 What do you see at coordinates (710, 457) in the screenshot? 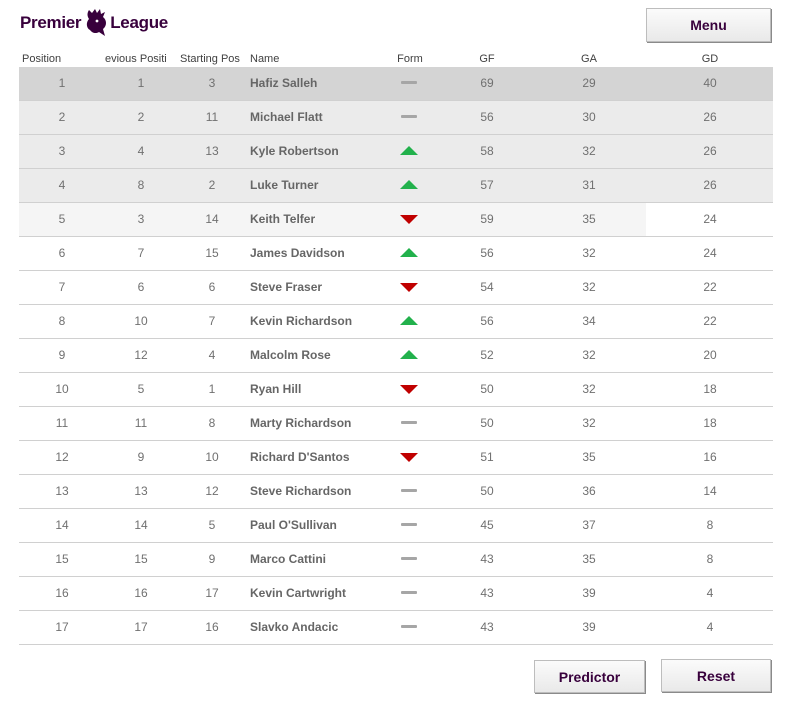
I see `goal-difference-cell: 16` at bounding box center [710, 457].